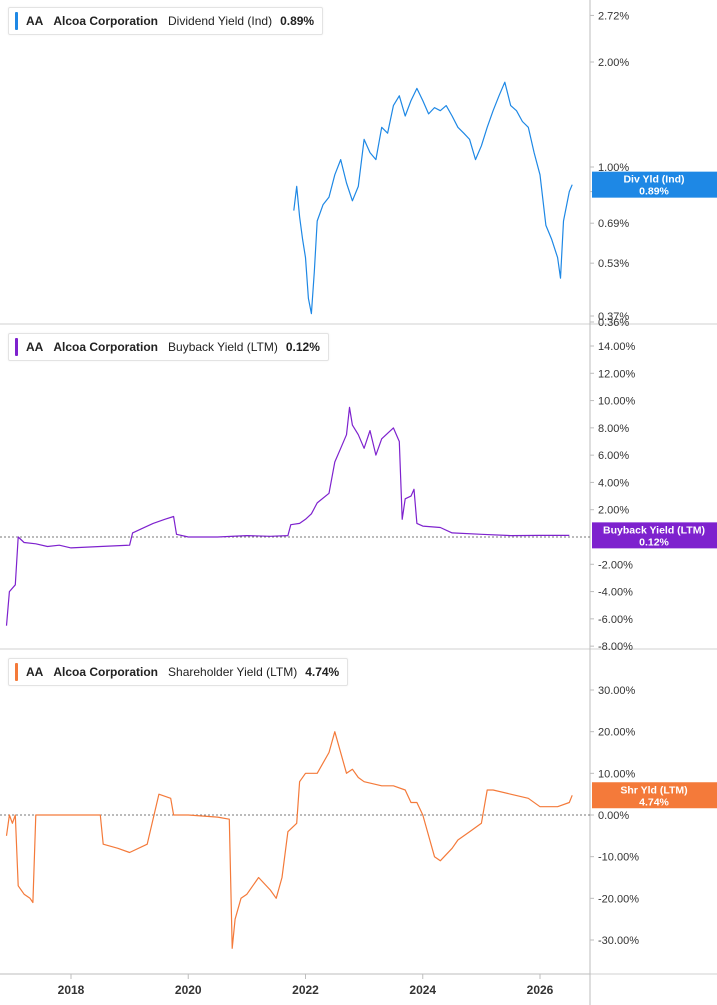 The width and height of the screenshot is (717, 1005). What do you see at coordinates (618, 858) in the screenshot?
I see `y-tick-label: -10.00%` at bounding box center [618, 858].